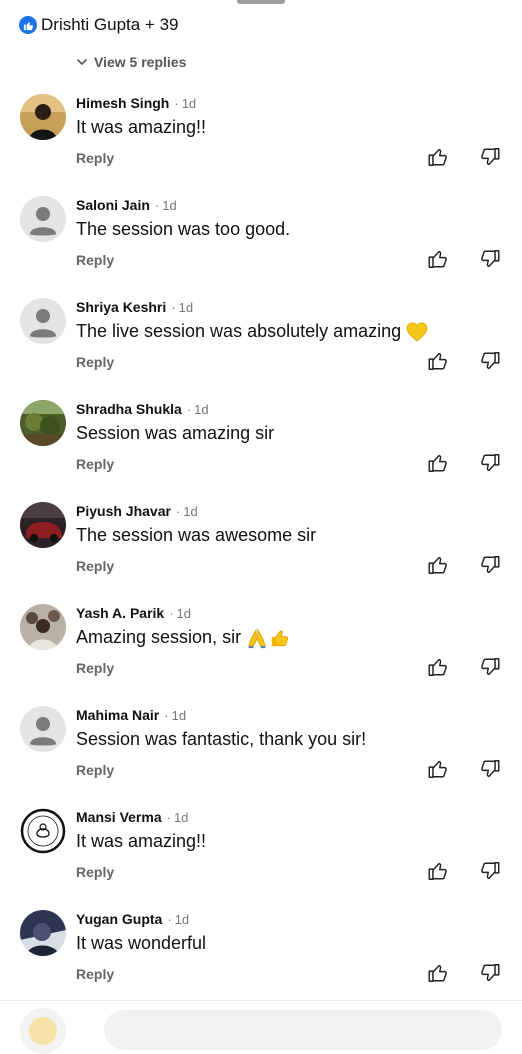 This screenshot has height=1054, width=522. Describe the element at coordinates (121, 307) in the screenshot. I see `comment-author: Shriya Keshri` at that location.